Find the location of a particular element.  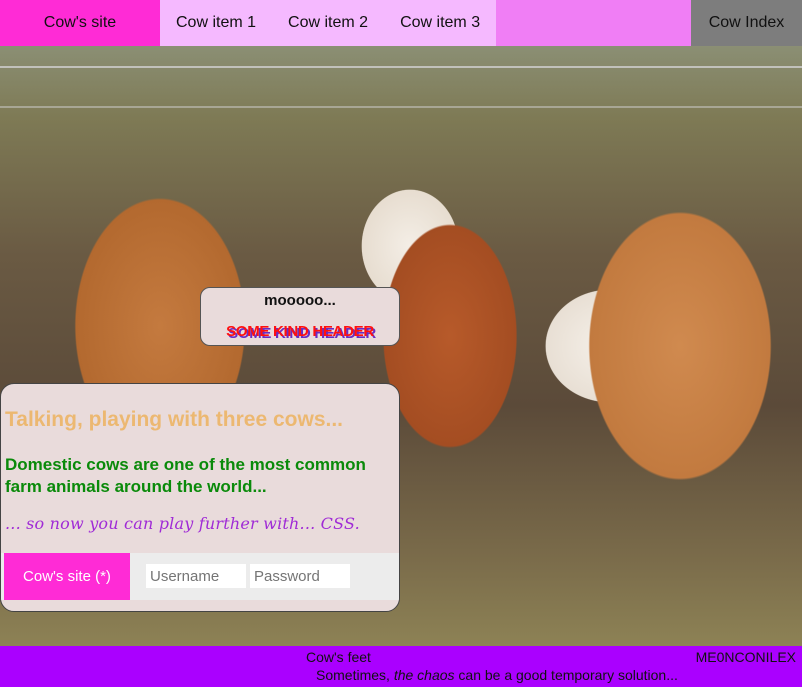

footer-left-text: Cow's feet is located at coordinates (338, 657).